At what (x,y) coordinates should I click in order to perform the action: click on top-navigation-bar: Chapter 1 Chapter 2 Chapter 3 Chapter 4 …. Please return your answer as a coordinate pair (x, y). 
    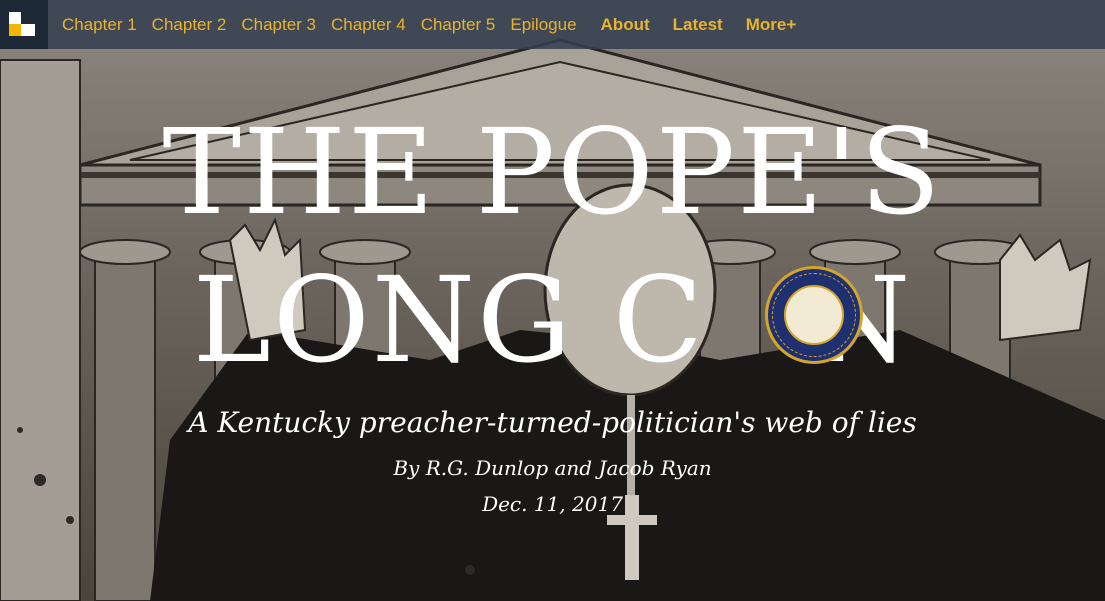
    Looking at the image, I should click on (552, 24).